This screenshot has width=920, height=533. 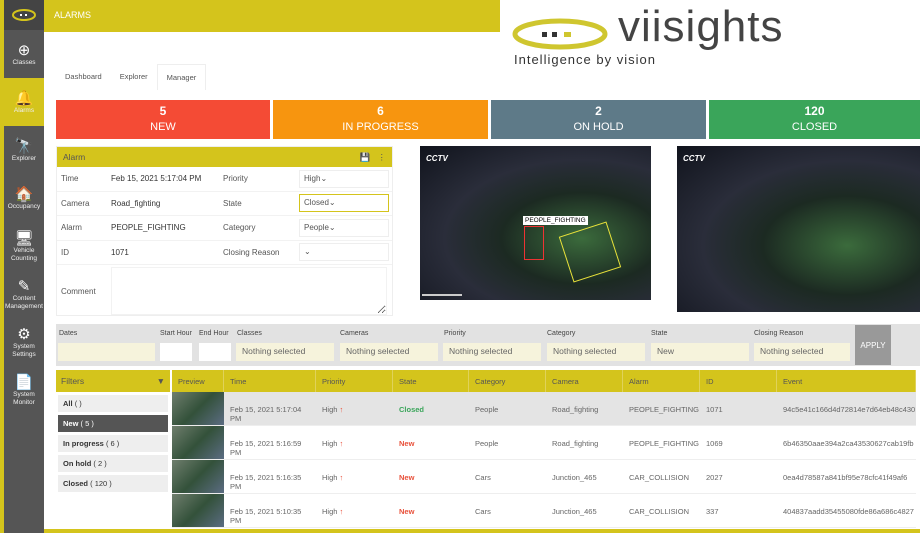 I want to click on filter-item-on-hold: On hold ( 2 ), so click(x=113, y=463).